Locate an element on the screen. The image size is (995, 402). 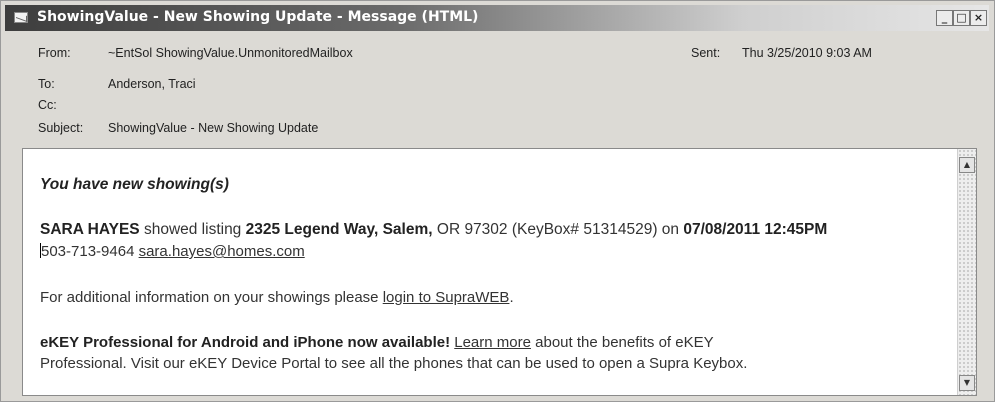
from-value: ~EntSol ShowingValue.UnmonitoredMailbox is located at coordinates (230, 53).